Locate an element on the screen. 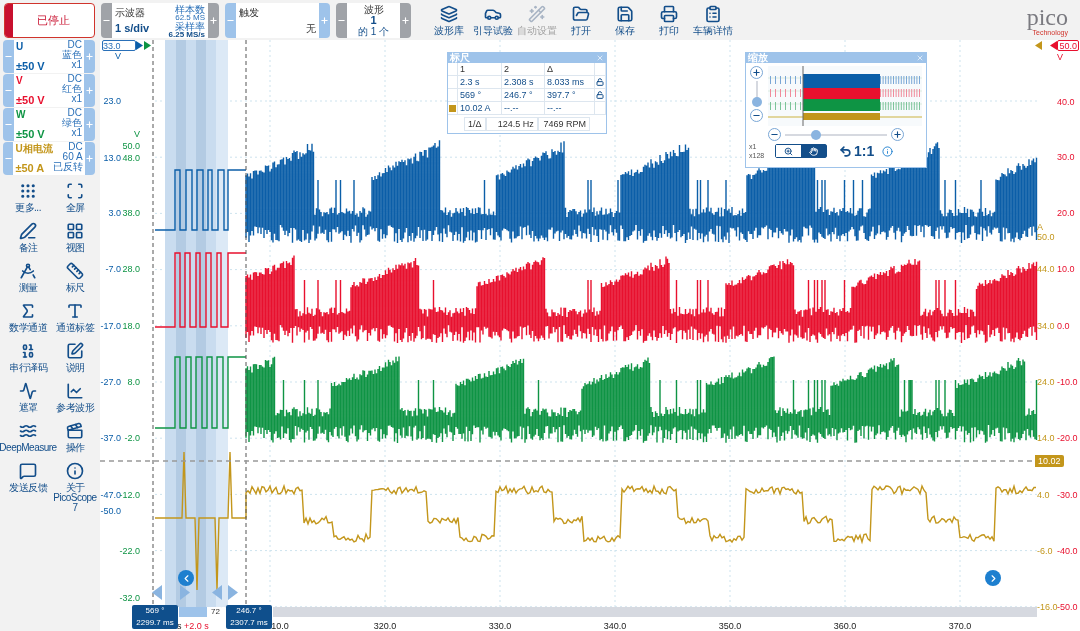  scroll-right-button is located at coordinates (993, 578).